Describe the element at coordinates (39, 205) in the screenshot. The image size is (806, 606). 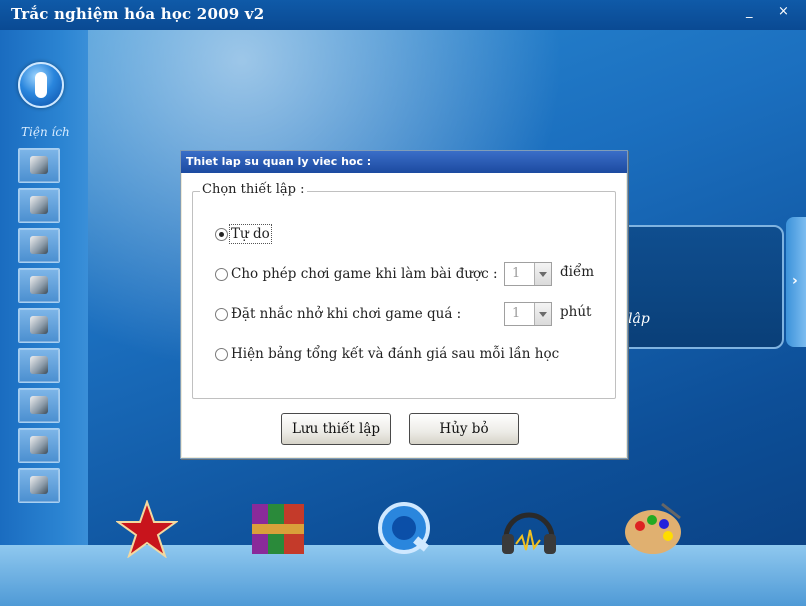
I see `chip-icon` at that location.